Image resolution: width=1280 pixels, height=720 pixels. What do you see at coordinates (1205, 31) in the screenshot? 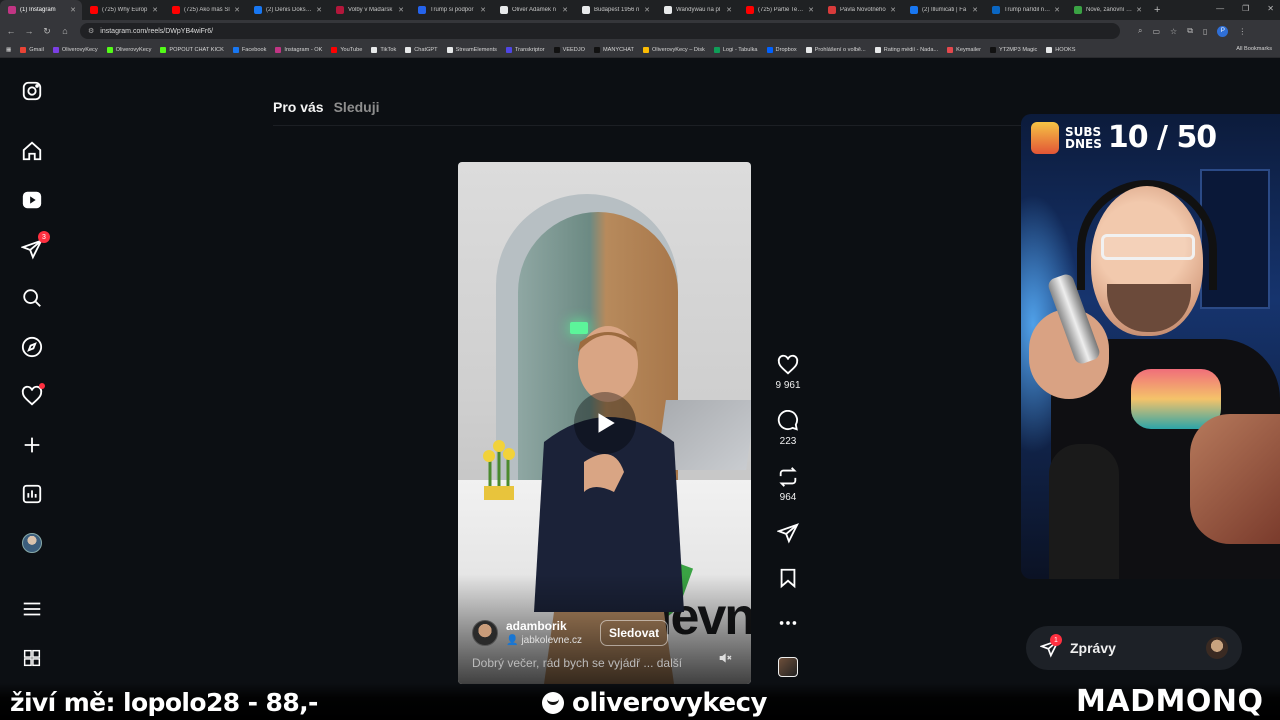
I see `sidebar-icon: ▯` at bounding box center [1205, 31].